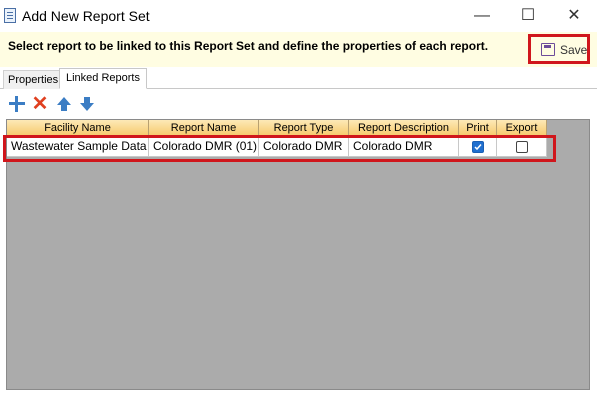  What do you see at coordinates (86, 16) in the screenshot?
I see `window-title: Add New Report Set` at bounding box center [86, 16].